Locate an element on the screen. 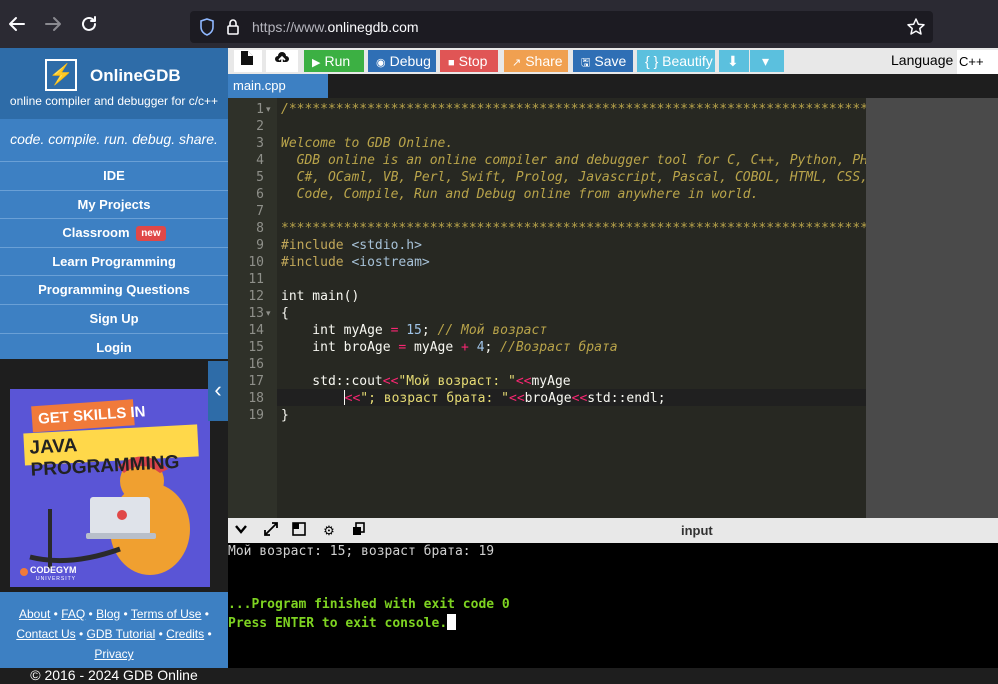 The image size is (998, 684). upload-button is located at coordinates (282, 61).